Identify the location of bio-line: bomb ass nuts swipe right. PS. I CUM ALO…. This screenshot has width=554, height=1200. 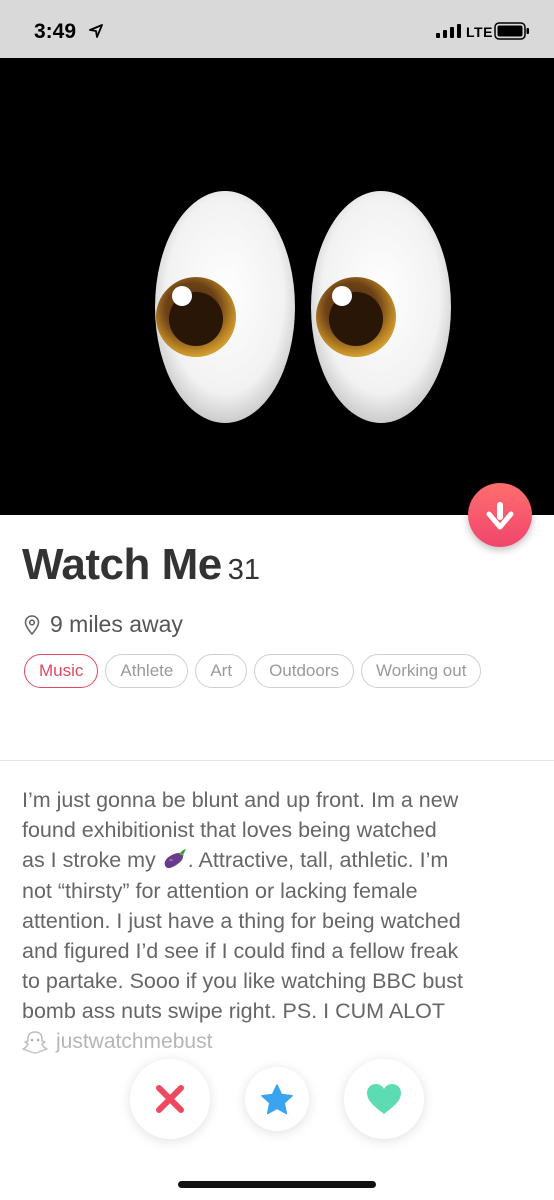
(233, 1011).